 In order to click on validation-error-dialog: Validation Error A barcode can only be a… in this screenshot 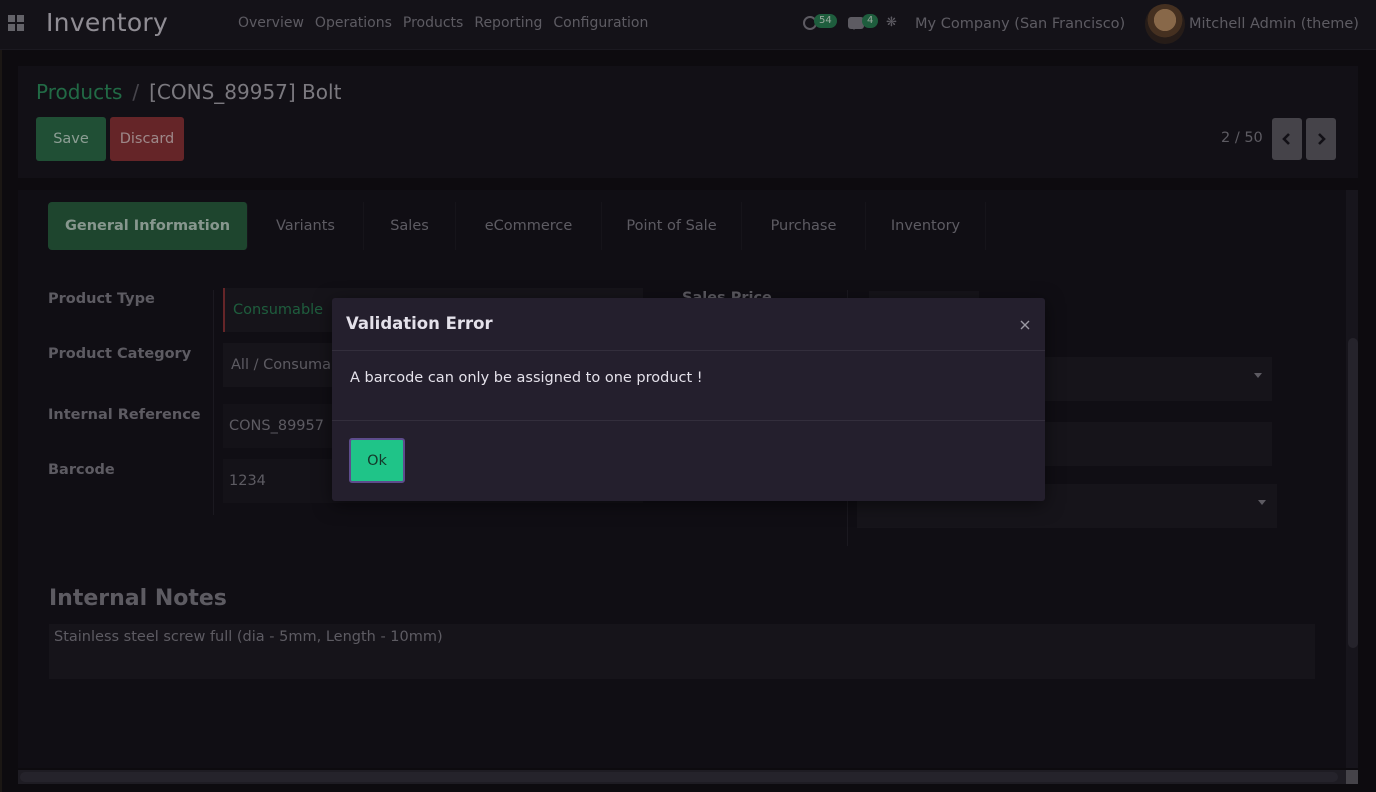, I will do `click(688, 399)`.